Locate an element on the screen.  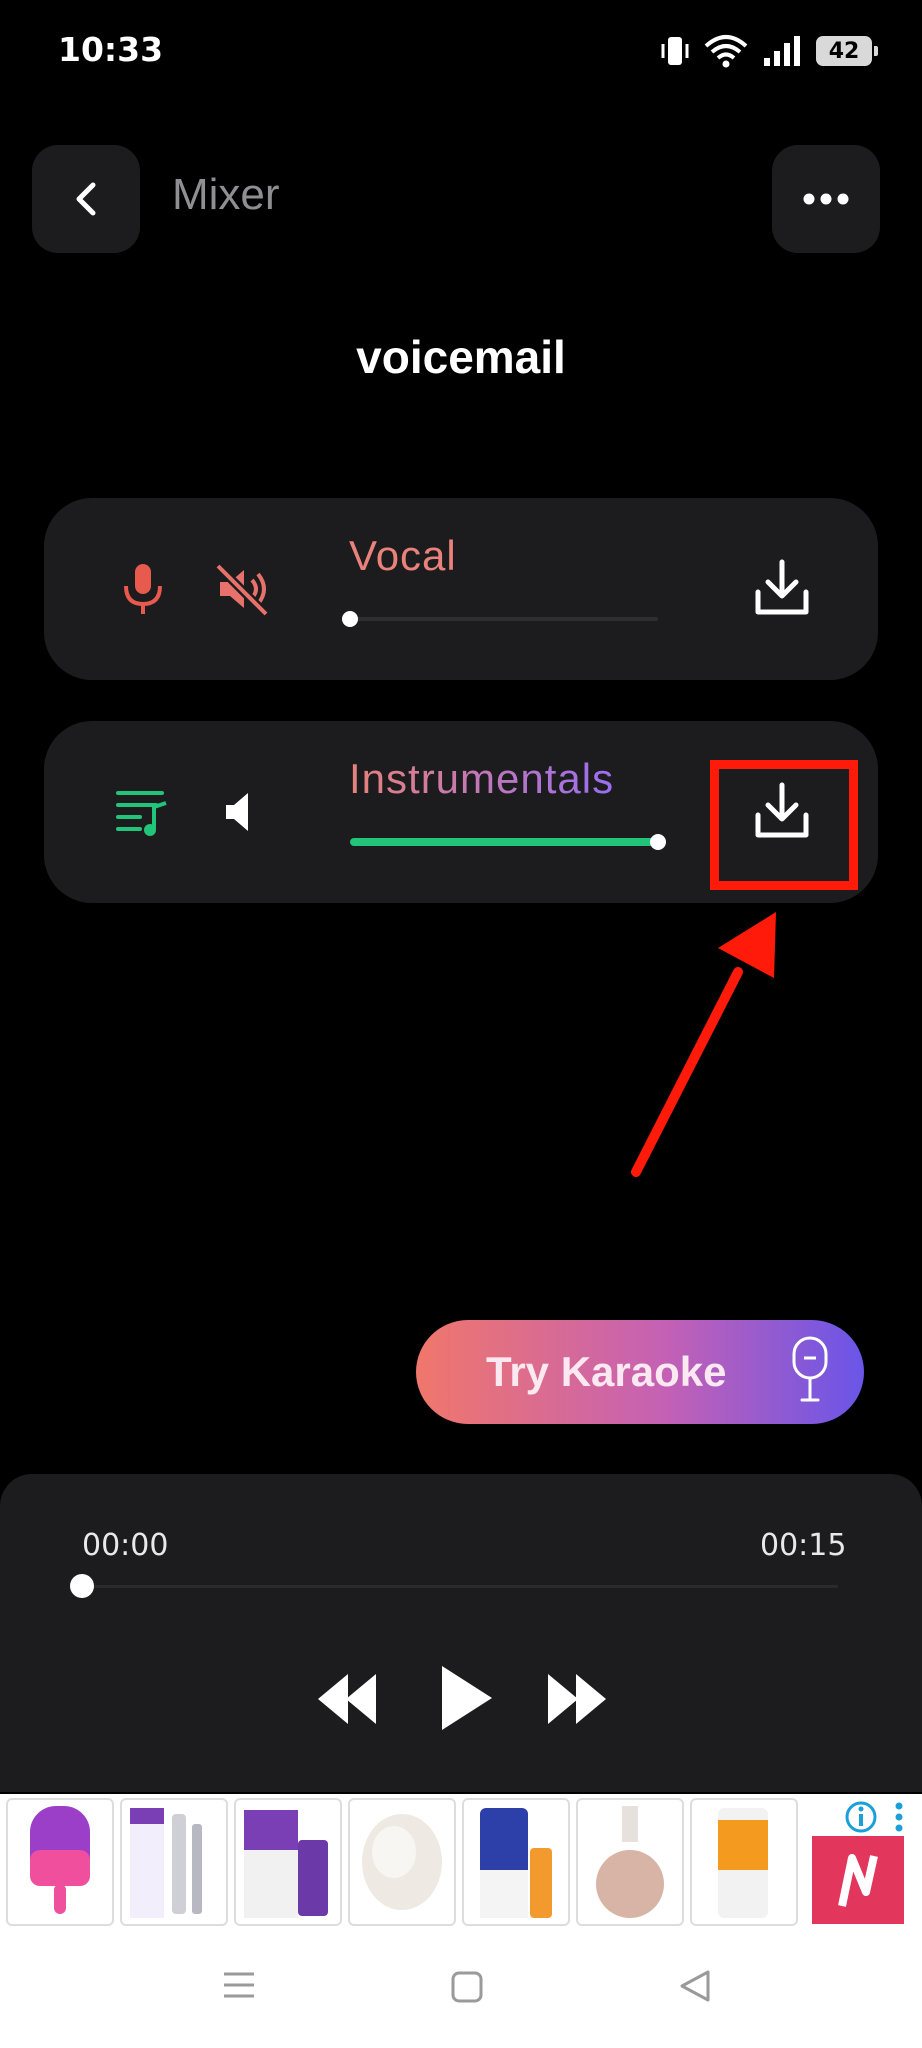
menu-icon is located at coordinates (239, 1985).